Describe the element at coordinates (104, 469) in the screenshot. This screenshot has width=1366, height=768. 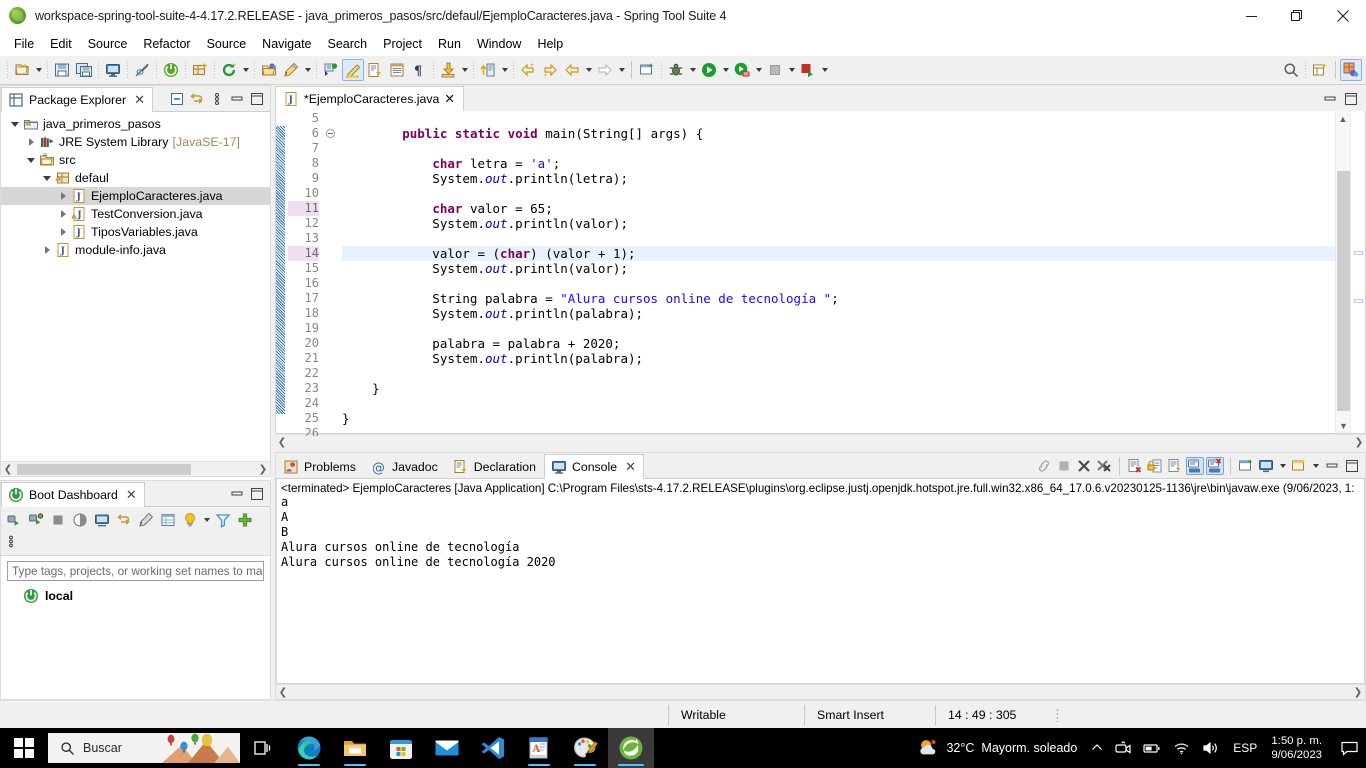
I see `hscroll-thumb` at that location.